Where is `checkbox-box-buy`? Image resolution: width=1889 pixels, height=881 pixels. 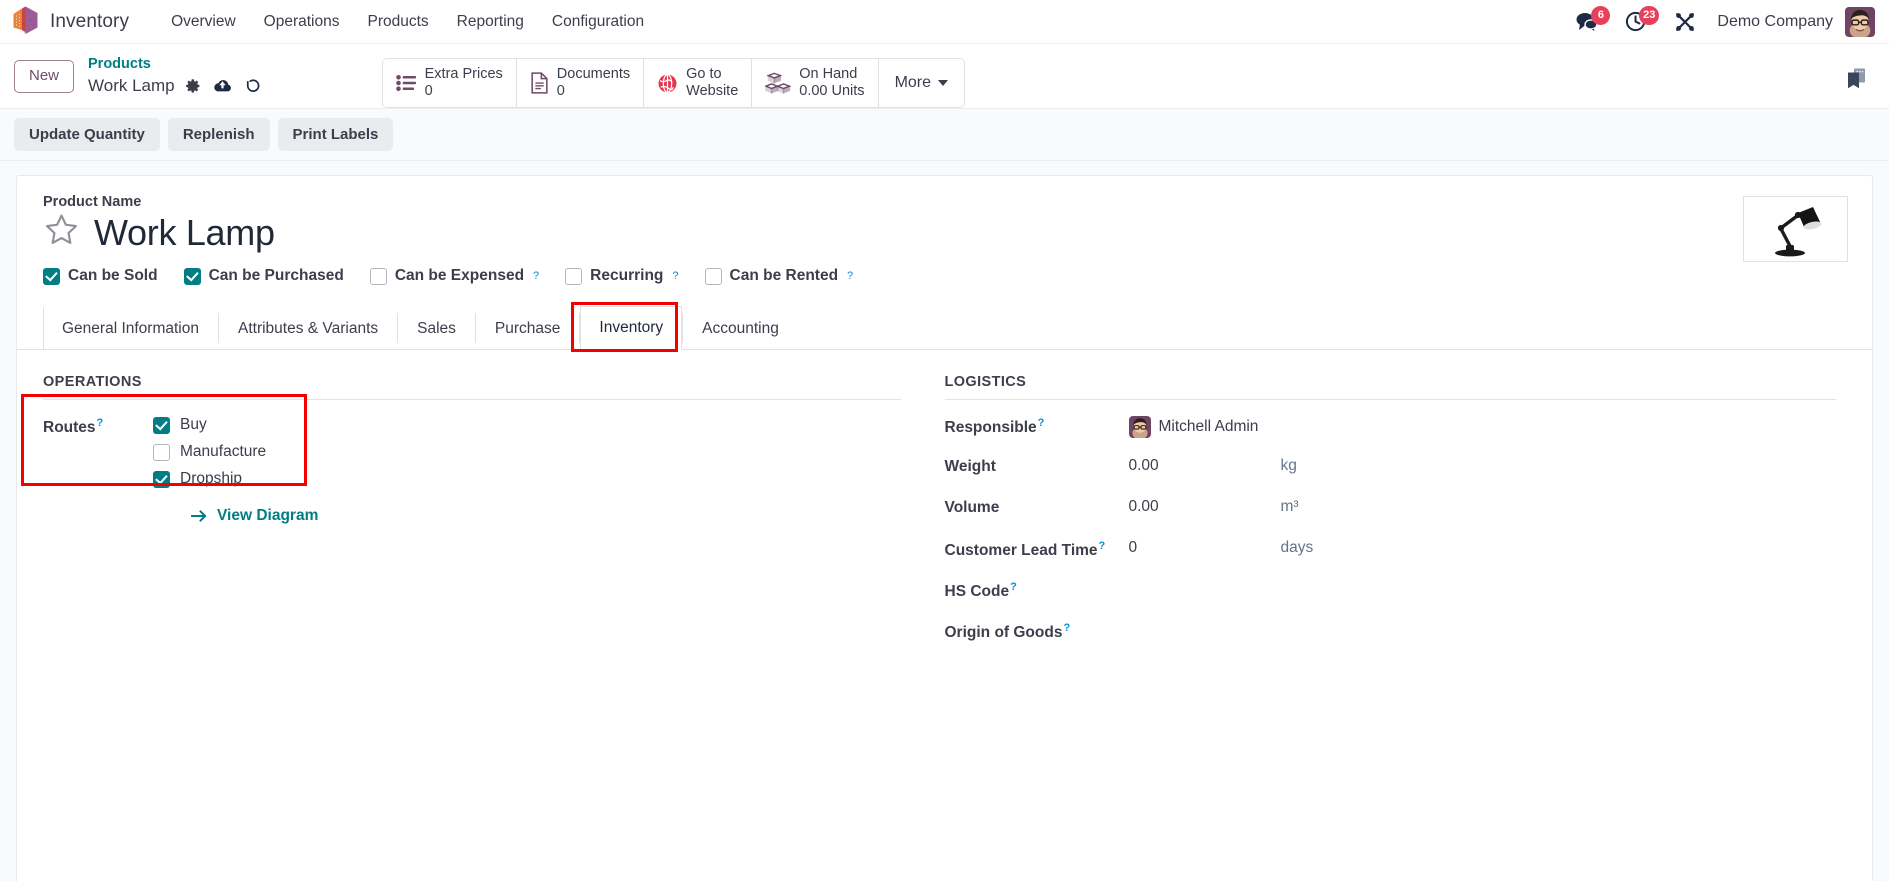
checkbox-box-buy is located at coordinates (161, 425).